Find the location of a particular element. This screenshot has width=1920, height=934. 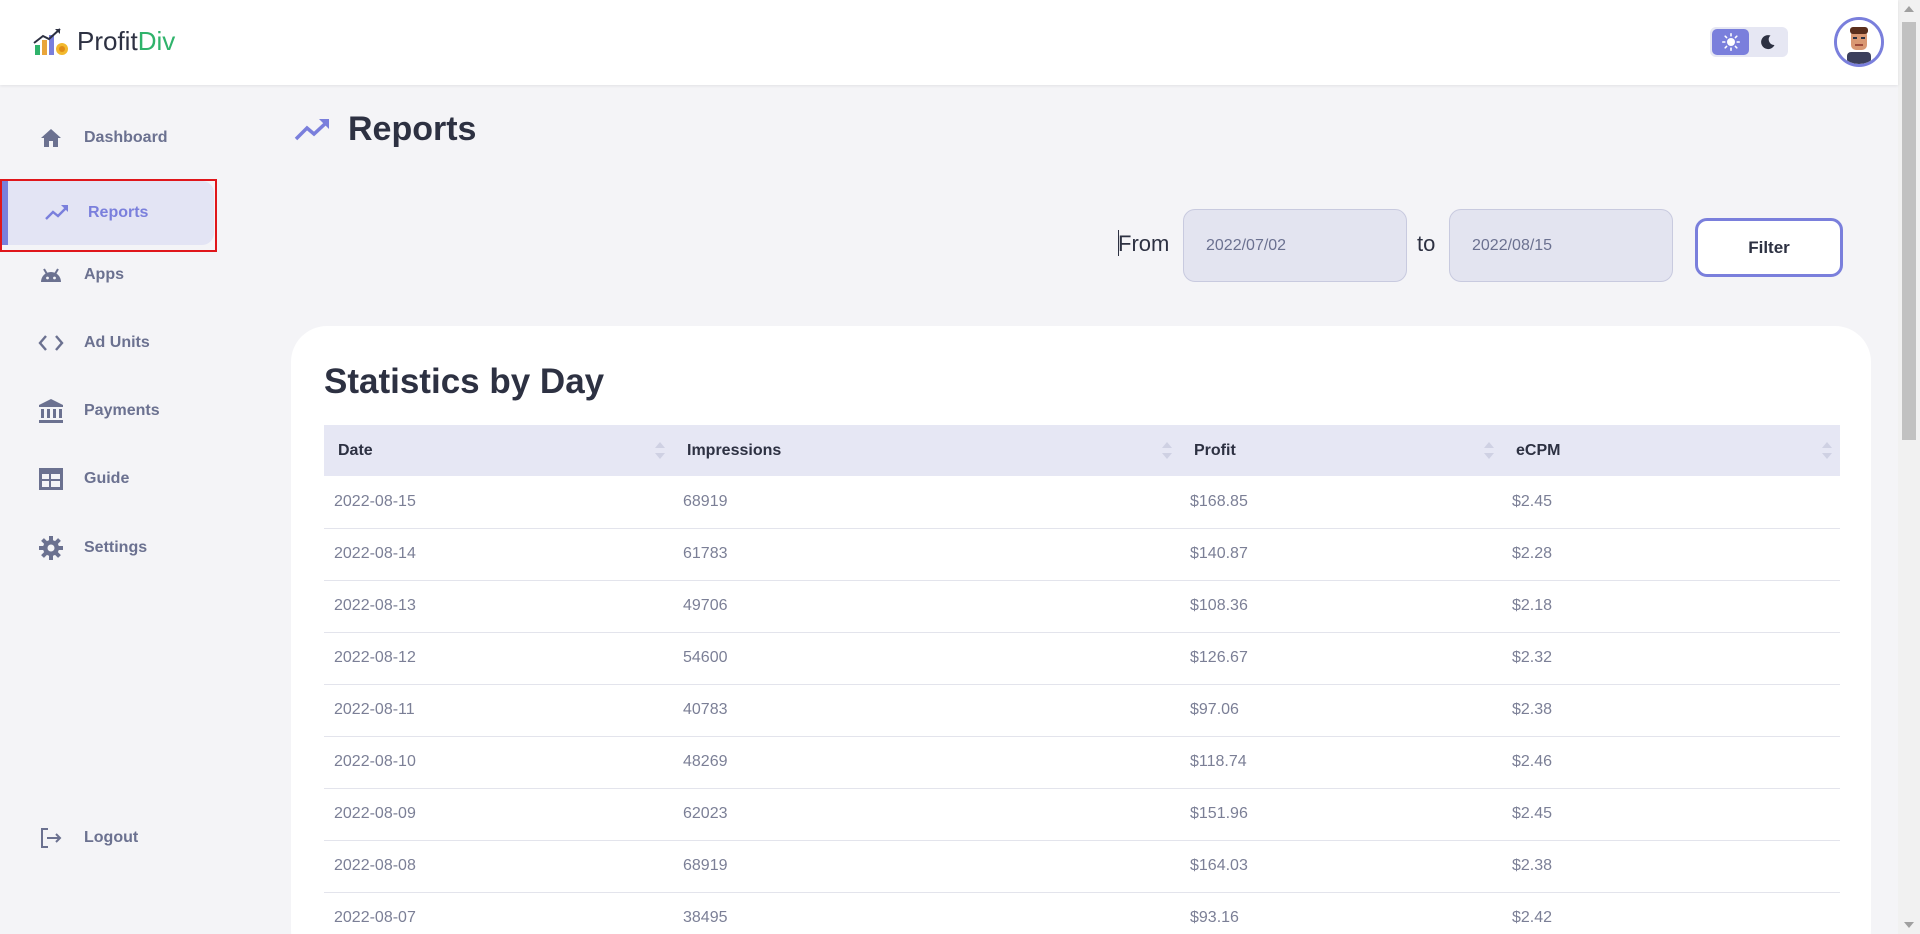

scroll-down-arrow-icon is located at coordinates (1909, 925).